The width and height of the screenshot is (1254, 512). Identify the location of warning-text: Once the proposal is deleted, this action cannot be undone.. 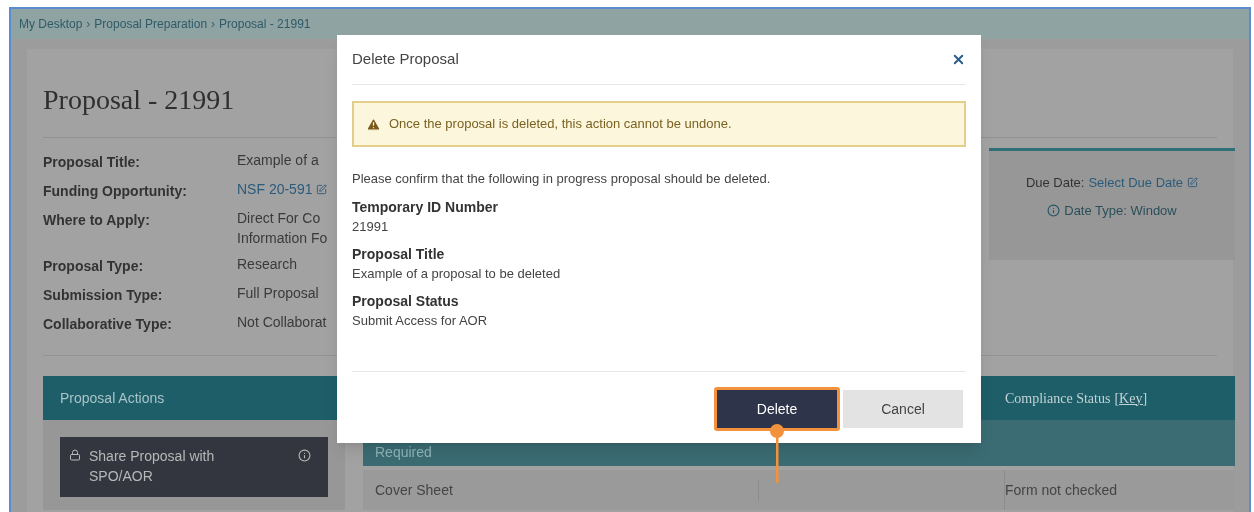
(560, 124).